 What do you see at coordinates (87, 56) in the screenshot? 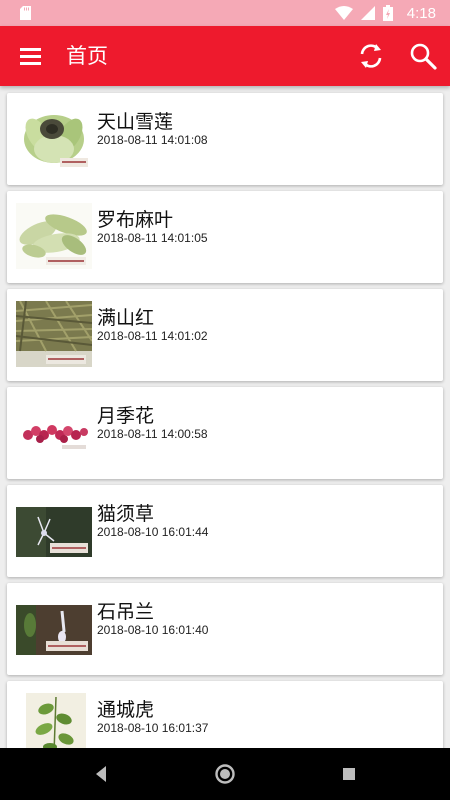
I see `page-title: 首页` at bounding box center [87, 56].